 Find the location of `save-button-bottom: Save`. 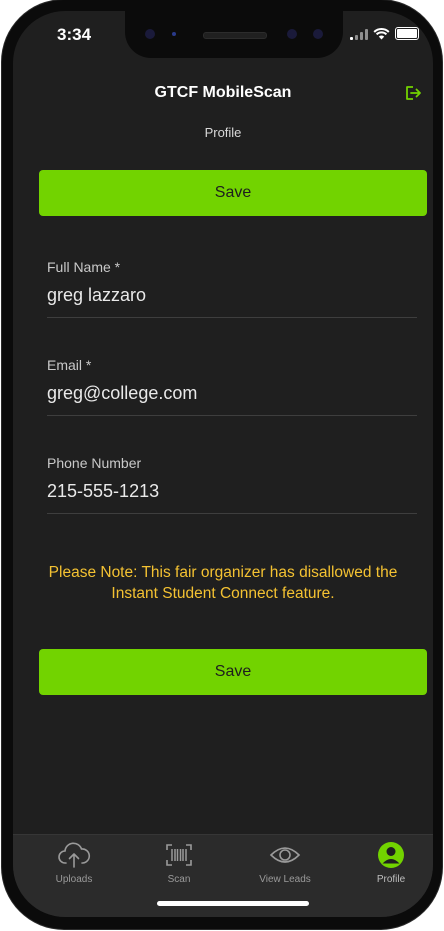

save-button-bottom: Save is located at coordinates (233, 672).